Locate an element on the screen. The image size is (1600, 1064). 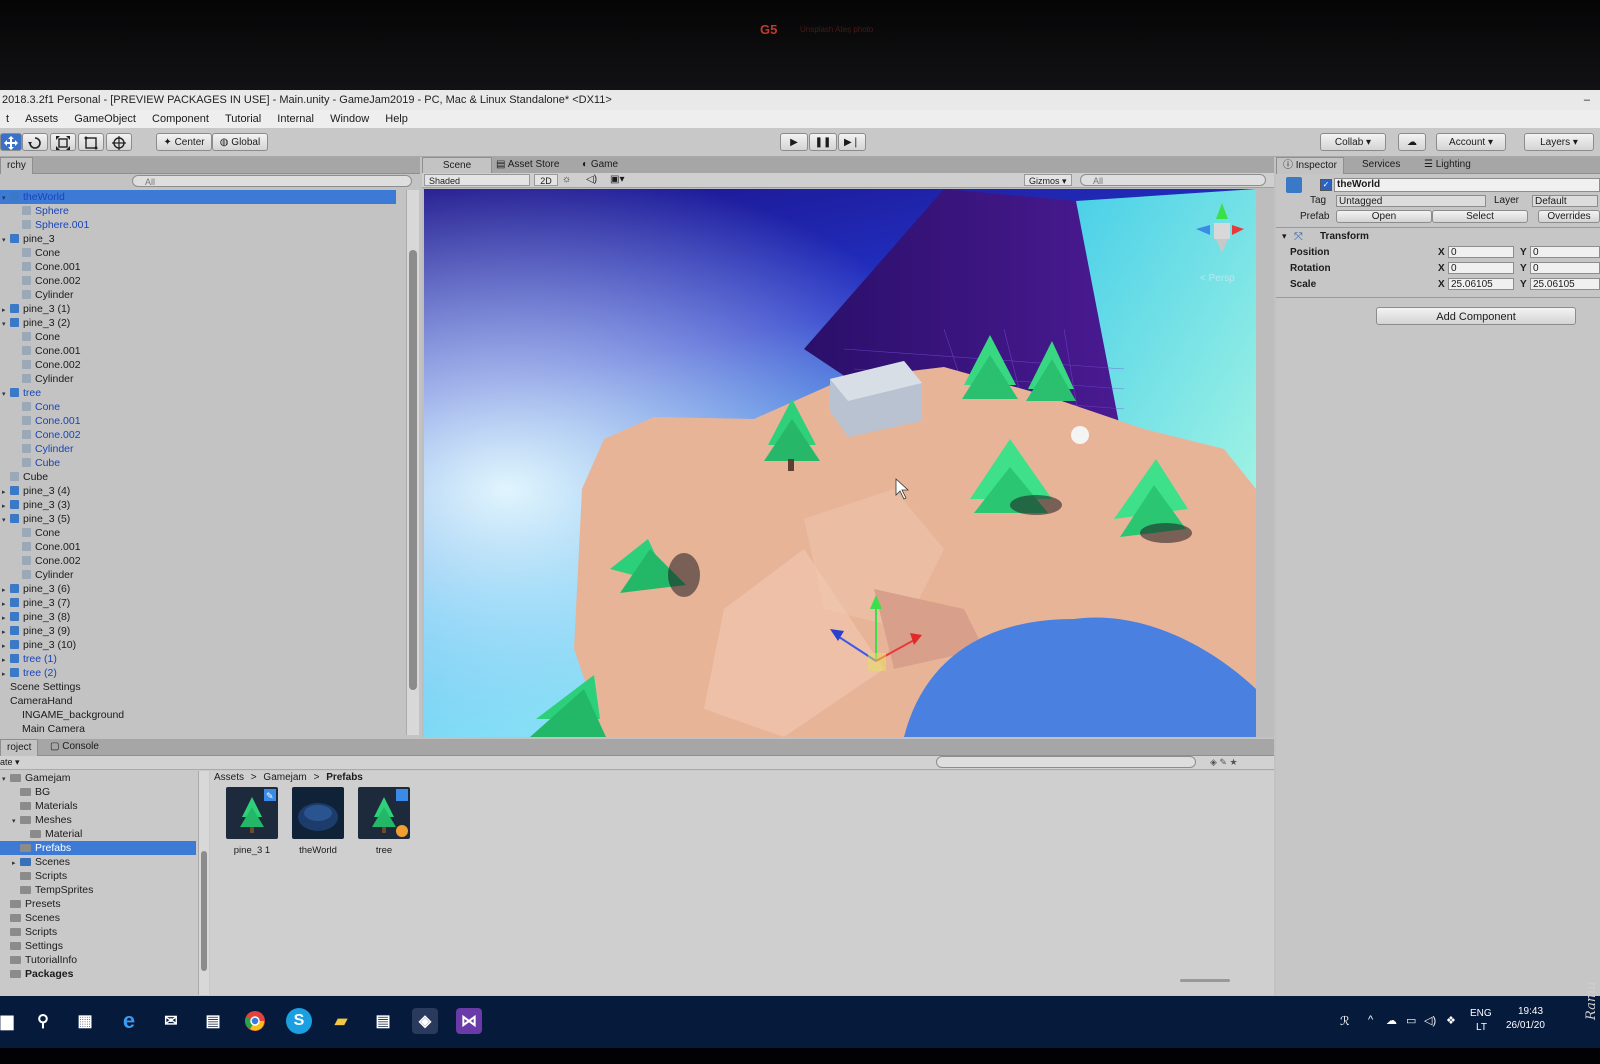
hierarchy-item: ▾ pine_3 (2) is located at coordinates (198, 323).